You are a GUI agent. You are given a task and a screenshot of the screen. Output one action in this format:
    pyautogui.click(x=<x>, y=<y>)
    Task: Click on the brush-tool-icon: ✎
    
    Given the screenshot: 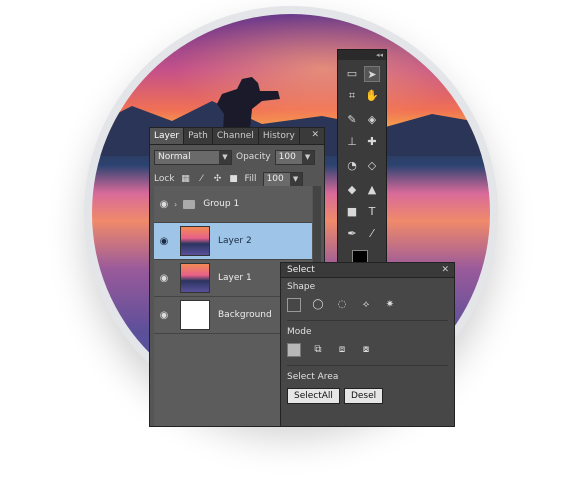 What is the action you would take?
    pyautogui.click(x=352, y=120)
    